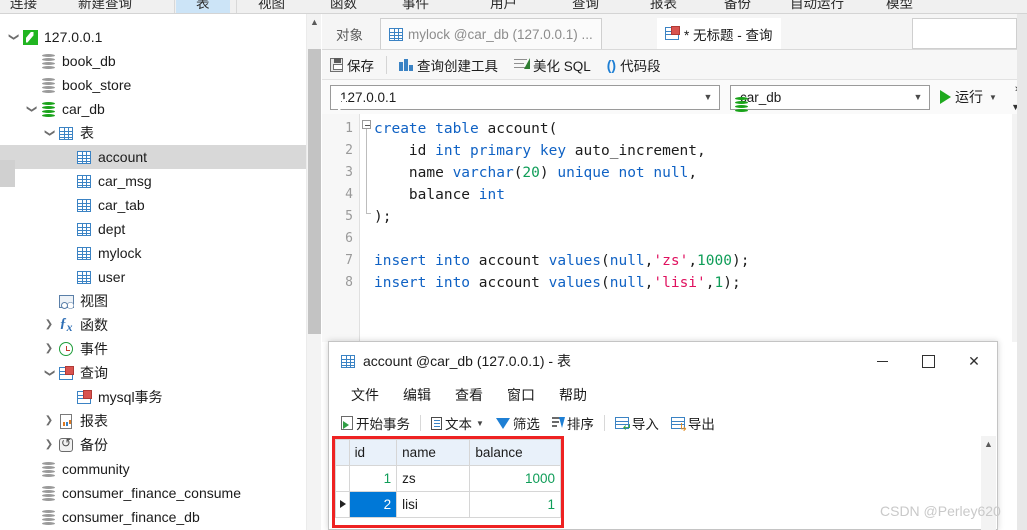 The height and width of the screenshot is (530, 1027). Describe the element at coordinates (540, 151) in the screenshot. I see `code-line: id int primary key auto_increment,` at that location.